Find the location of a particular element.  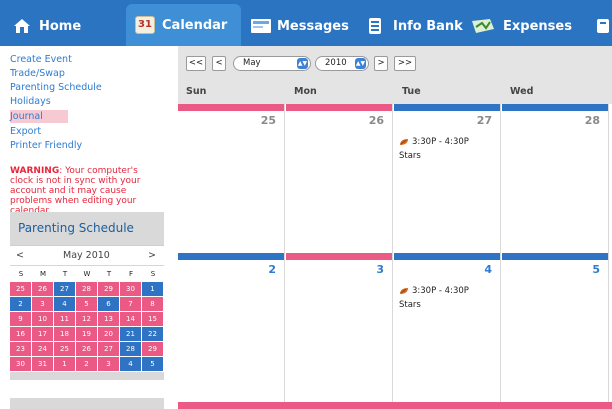

sidebar-link-parenting-schedule: Parenting Schedule is located at coordinates (56, 87).